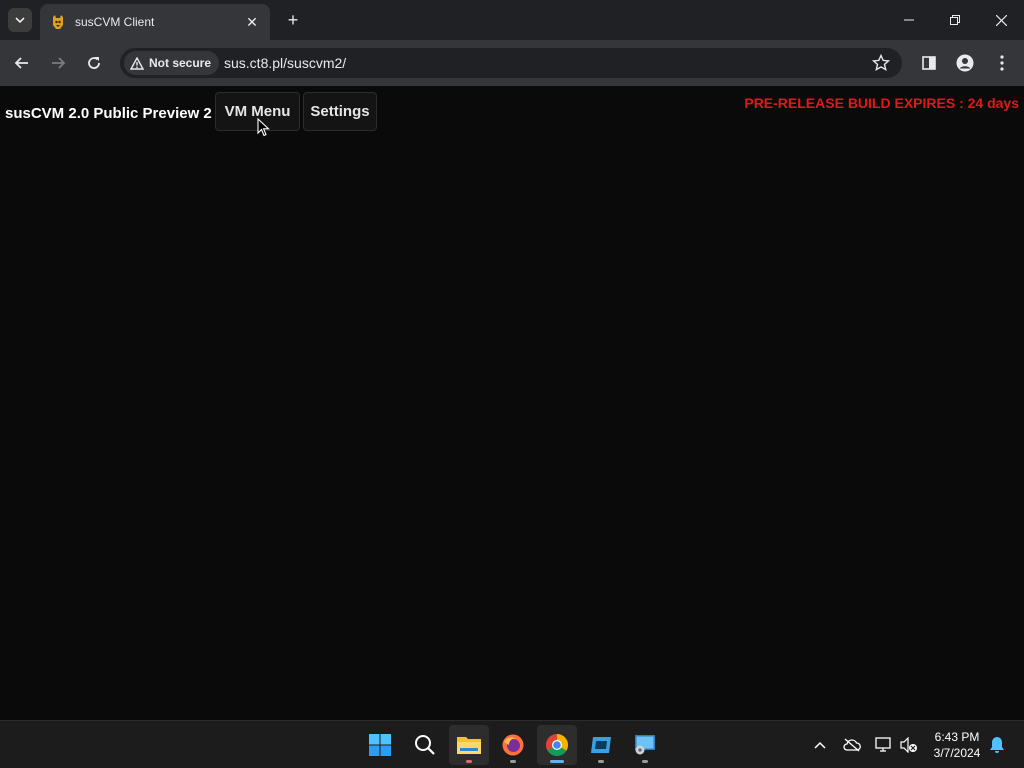  I want to click on clock: 6:43 PM 3/7/2024, so click(957, 745).